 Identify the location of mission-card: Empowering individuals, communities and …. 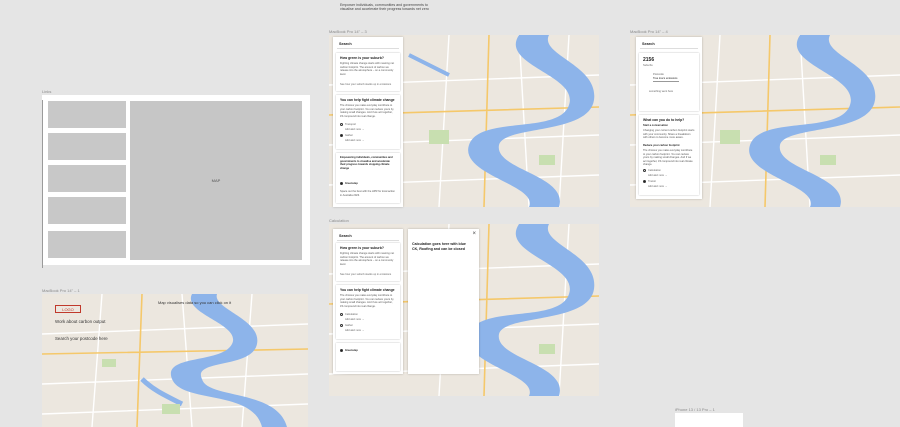
(368, 178).